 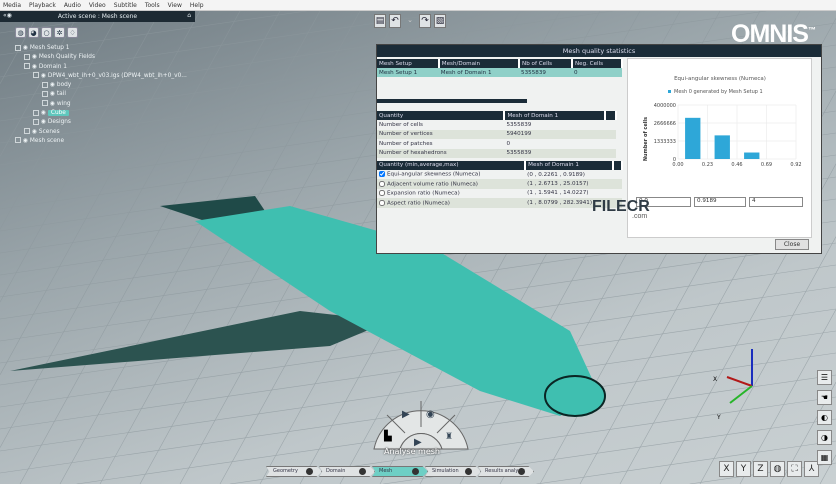 What do you see at coordinates (96, 141) in the screenshot?
I see `tree-item: ◉ Mesh scene` at bounding box center [96, 141].